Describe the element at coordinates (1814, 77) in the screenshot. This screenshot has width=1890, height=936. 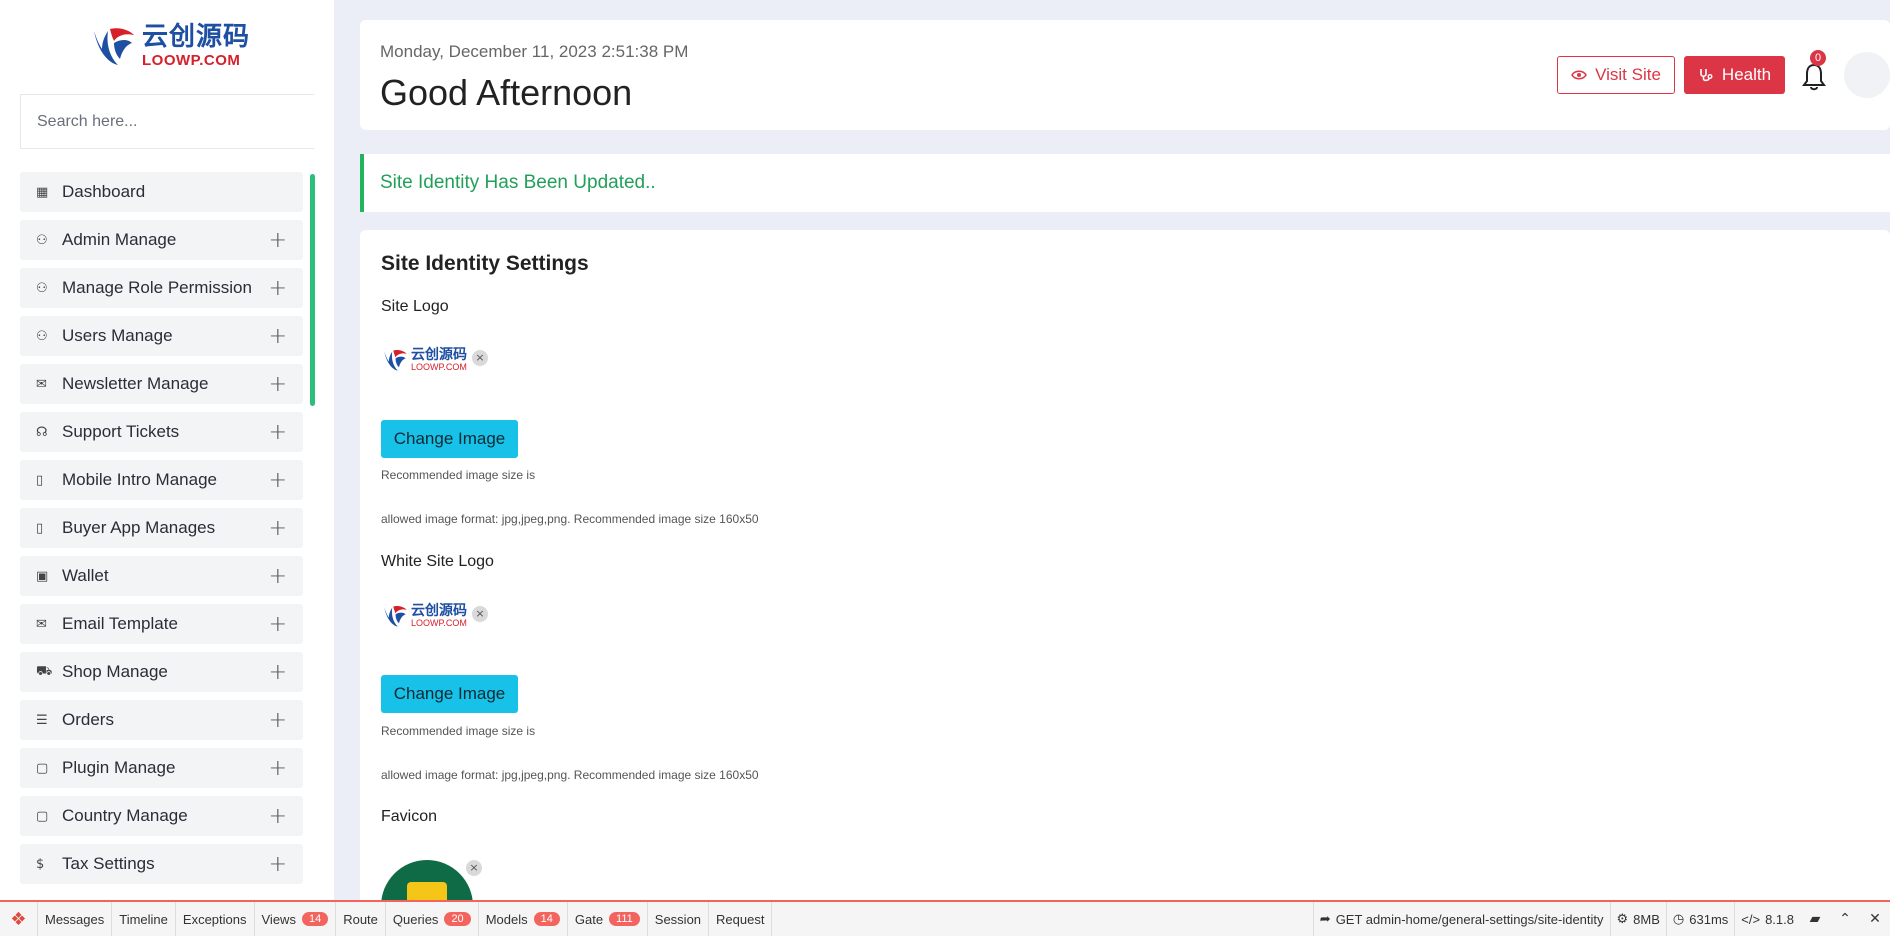
I see `bell-icon` at that location.